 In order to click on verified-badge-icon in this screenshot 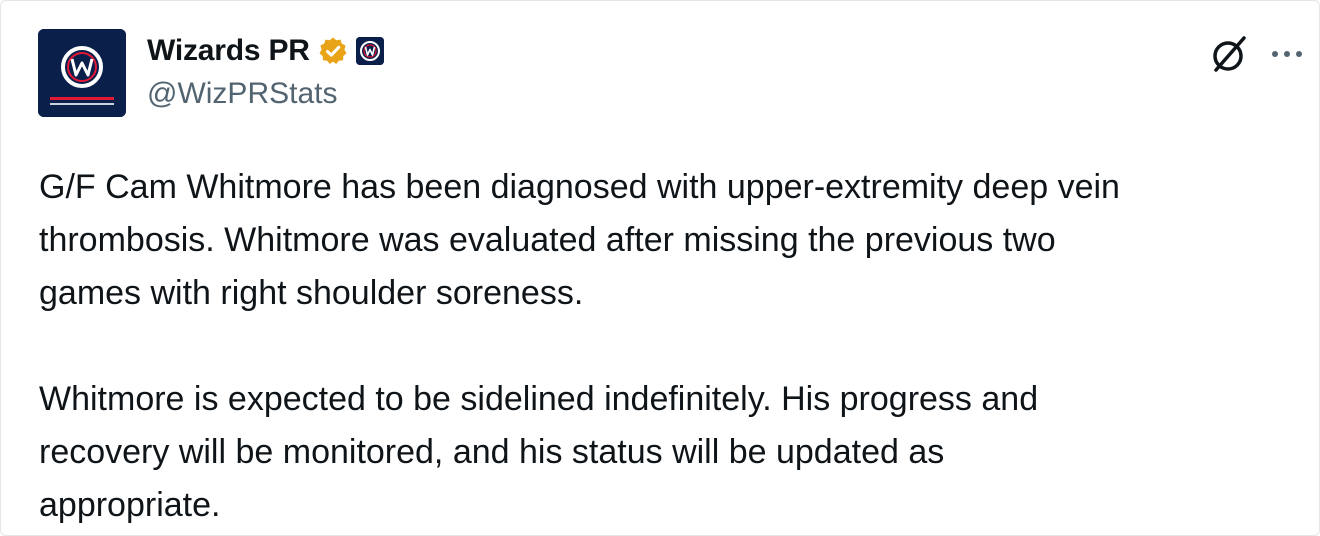, I will do `click(333, 51)`.